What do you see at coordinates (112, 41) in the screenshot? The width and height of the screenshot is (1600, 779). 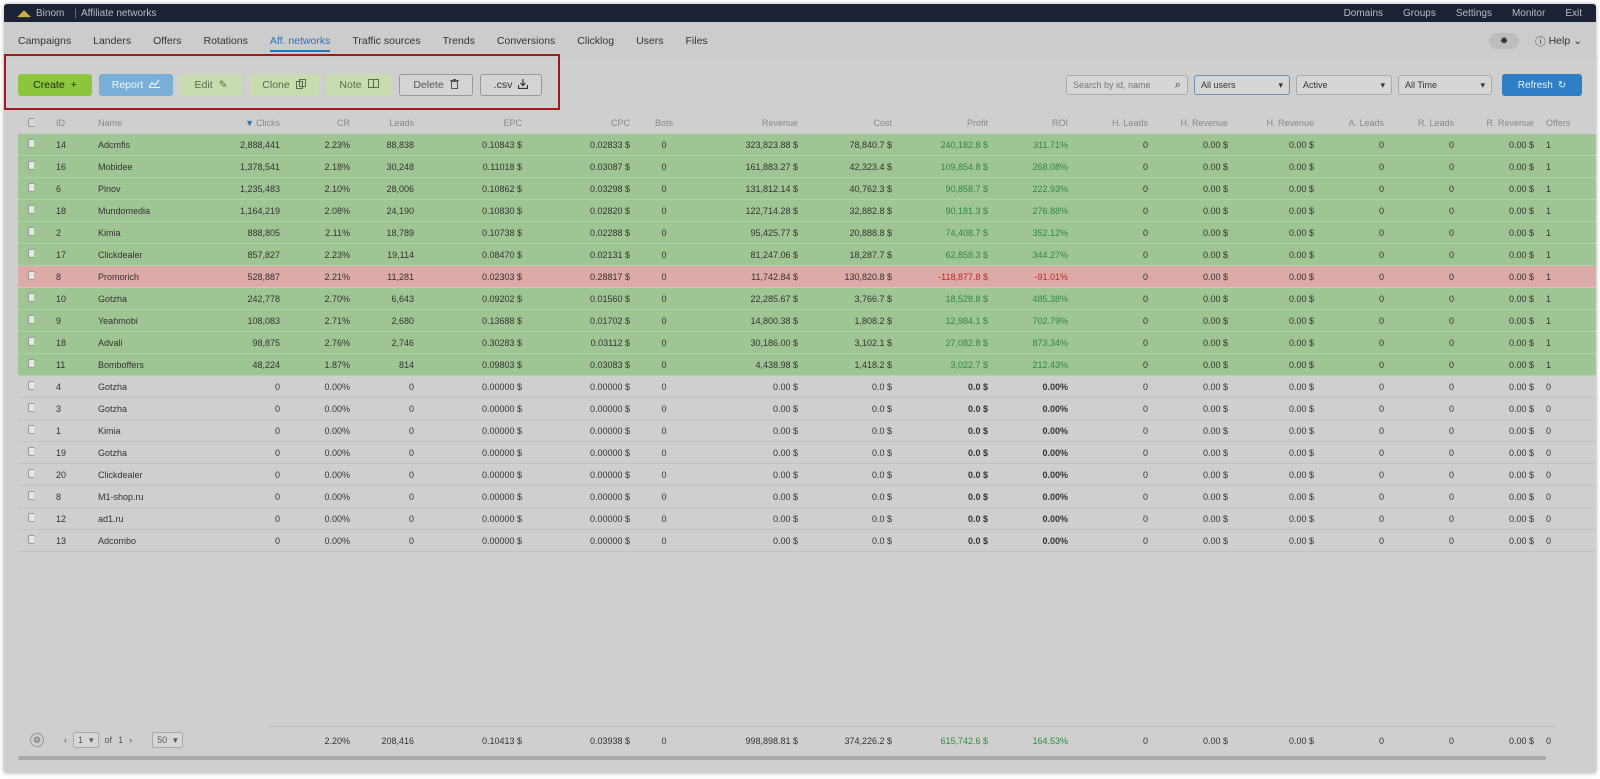 I see `tab-landers: Landers` at bounding box center [112, 41].